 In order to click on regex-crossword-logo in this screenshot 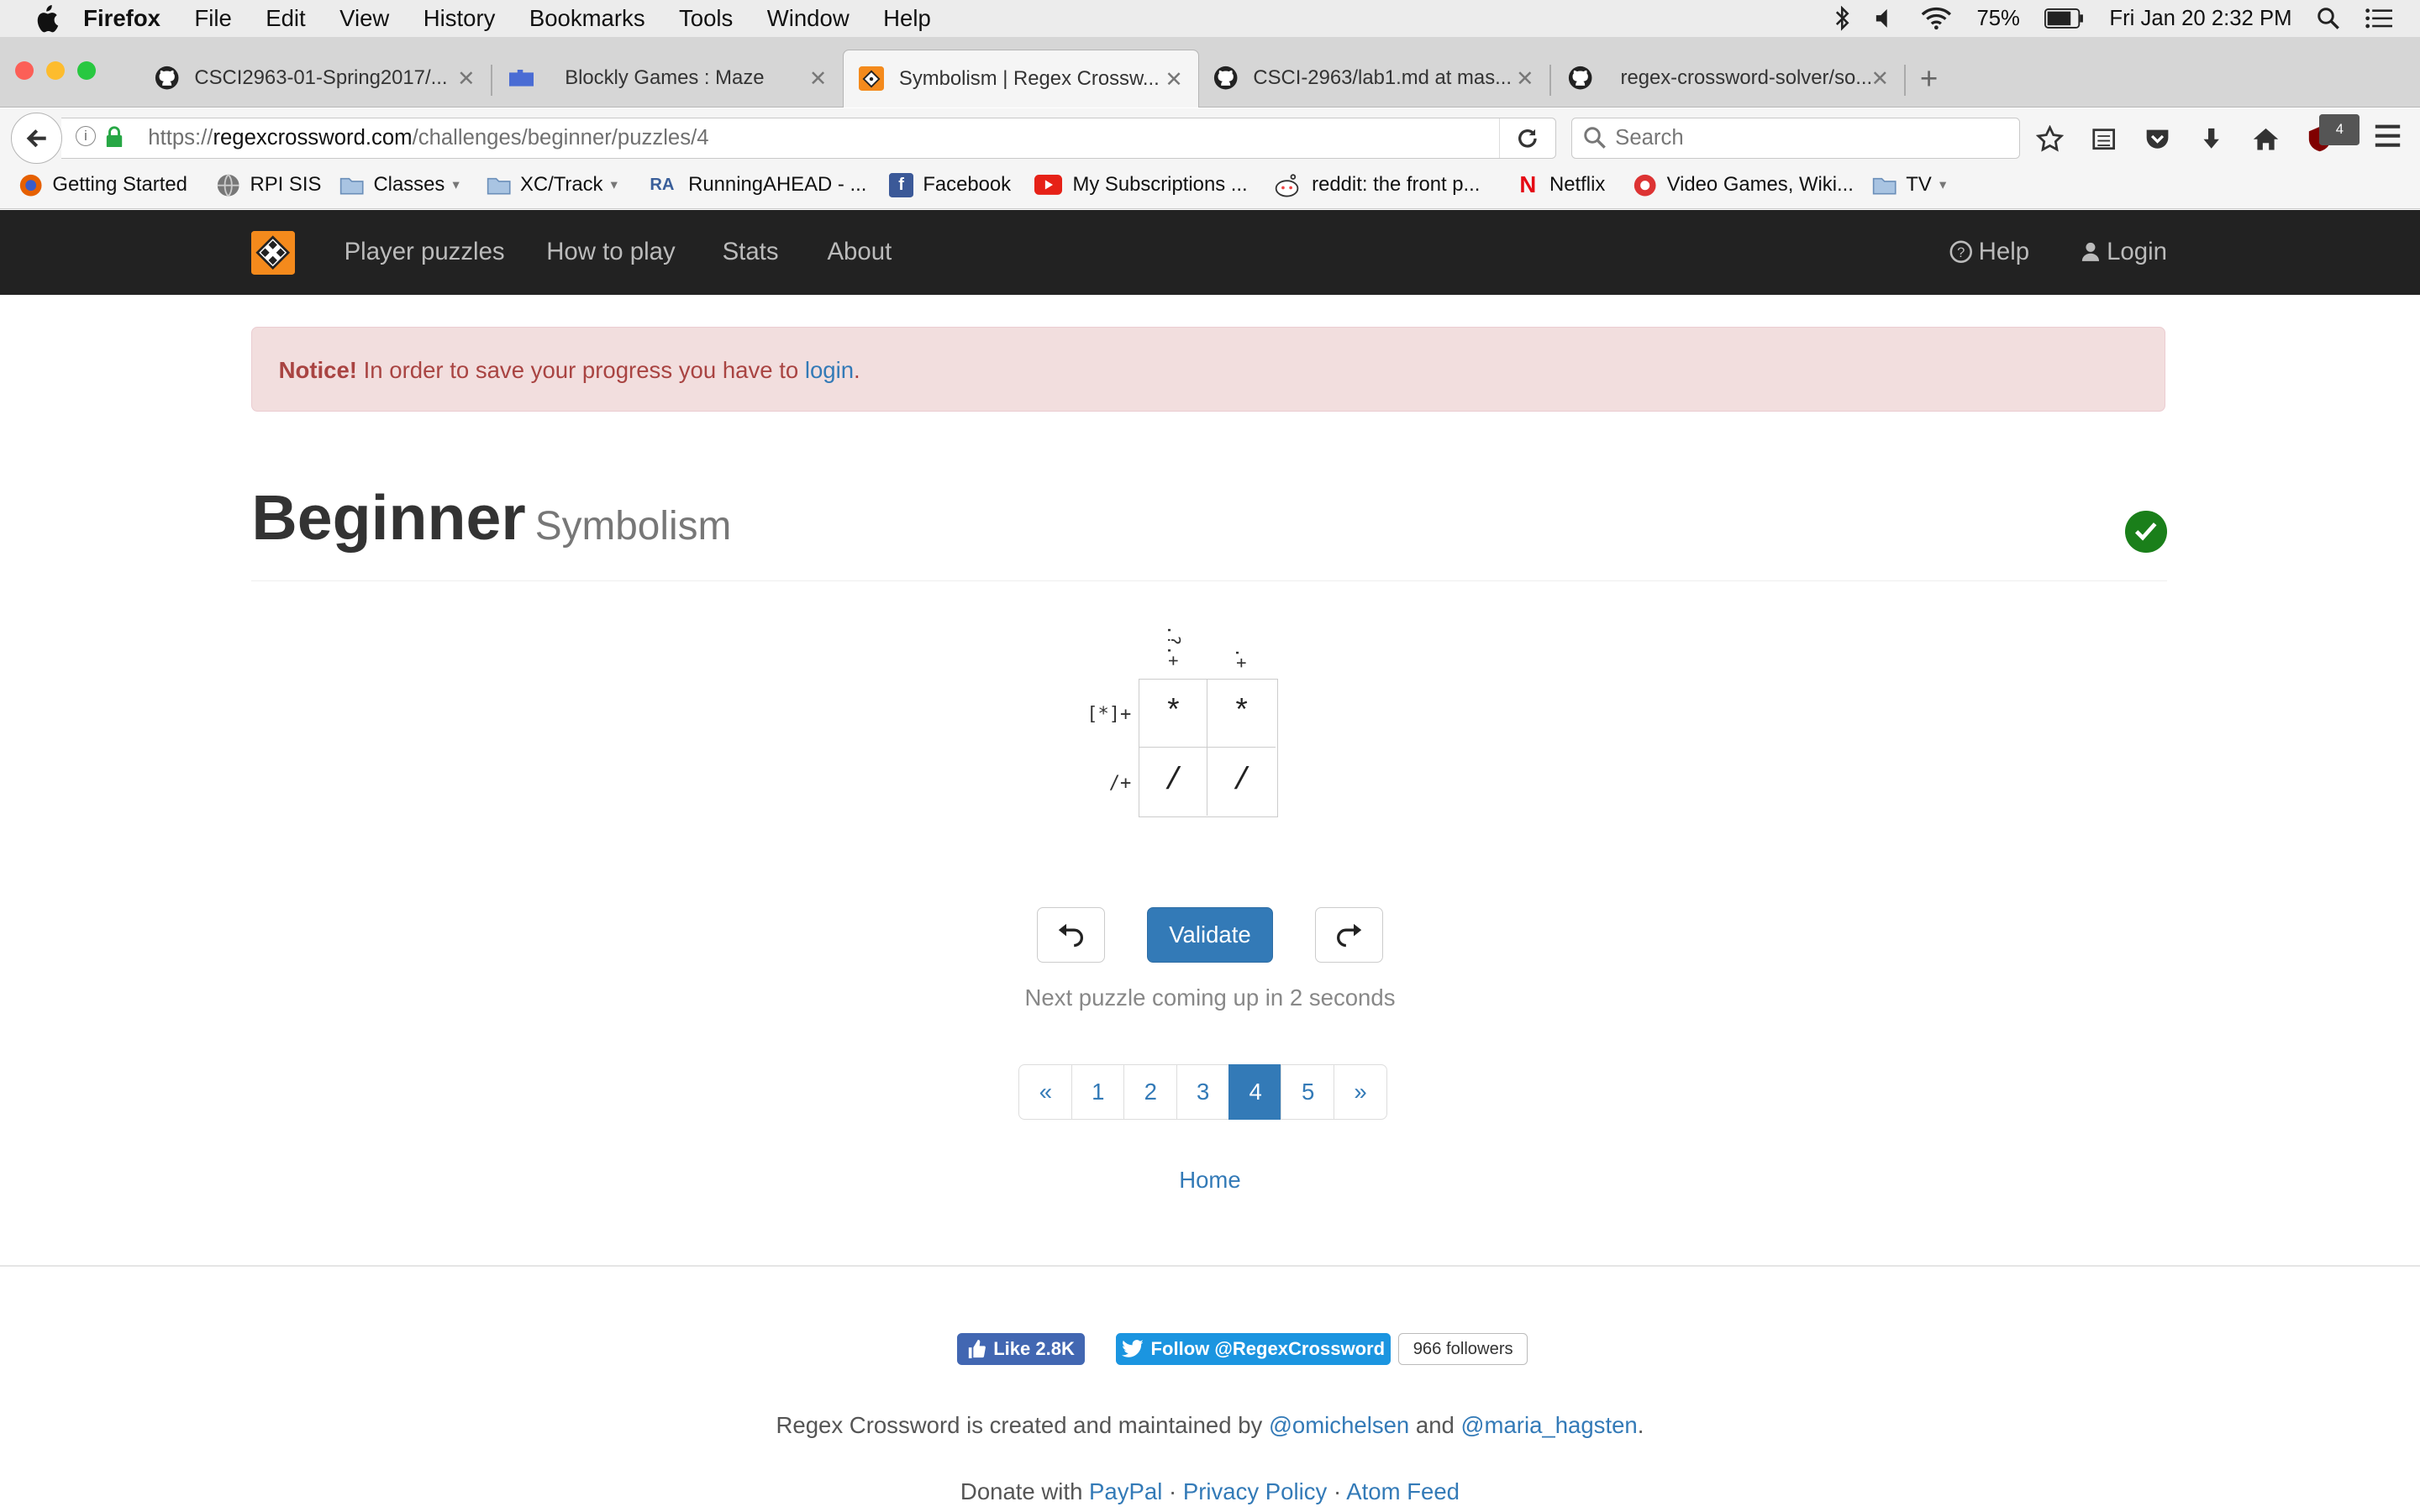, I will do `click(273, 253)`.